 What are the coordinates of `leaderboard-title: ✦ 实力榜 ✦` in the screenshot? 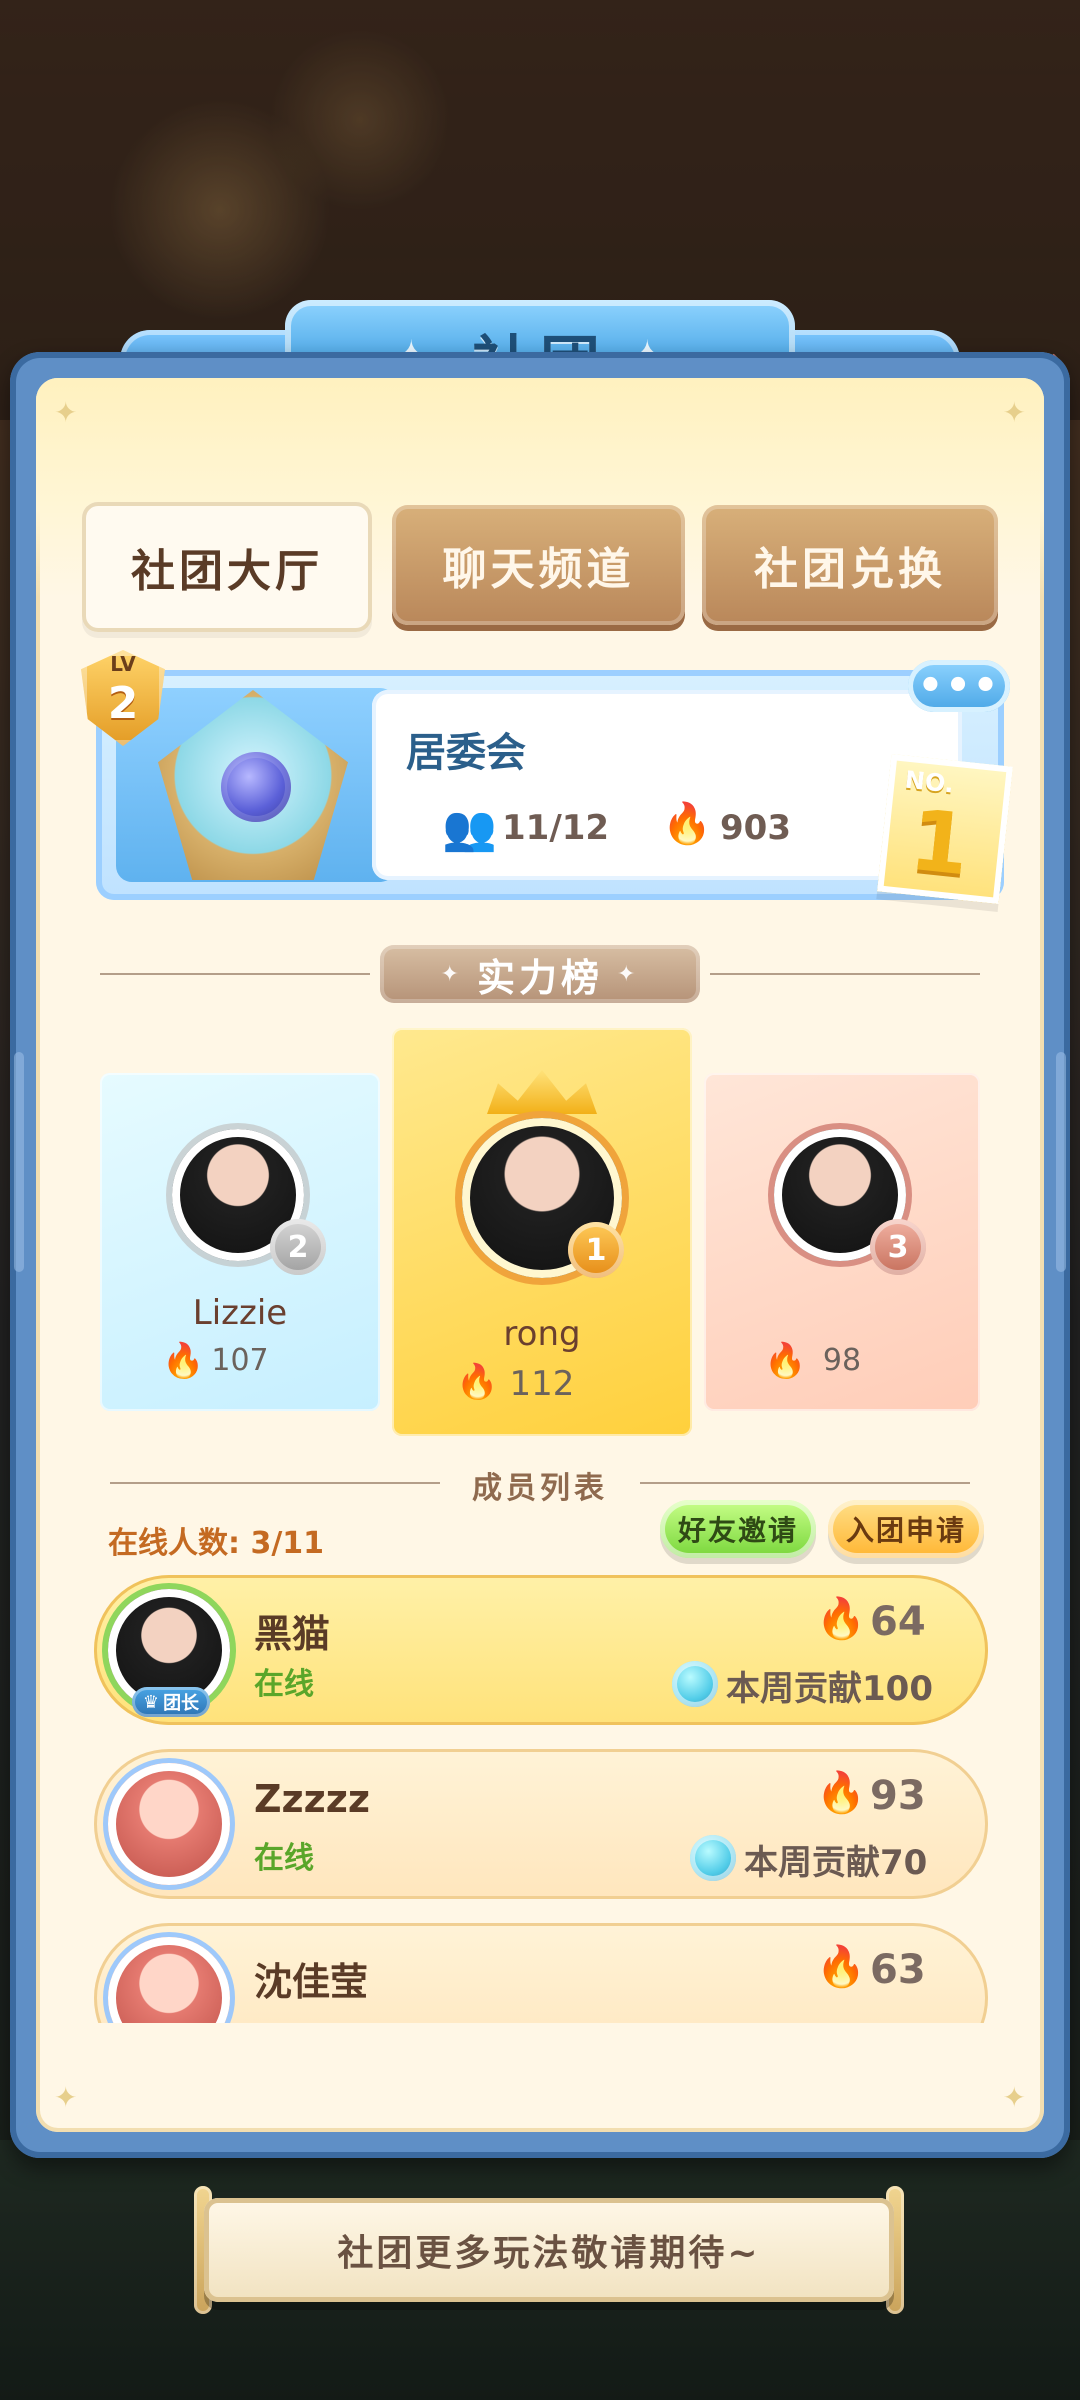 It's located at (540, 974).